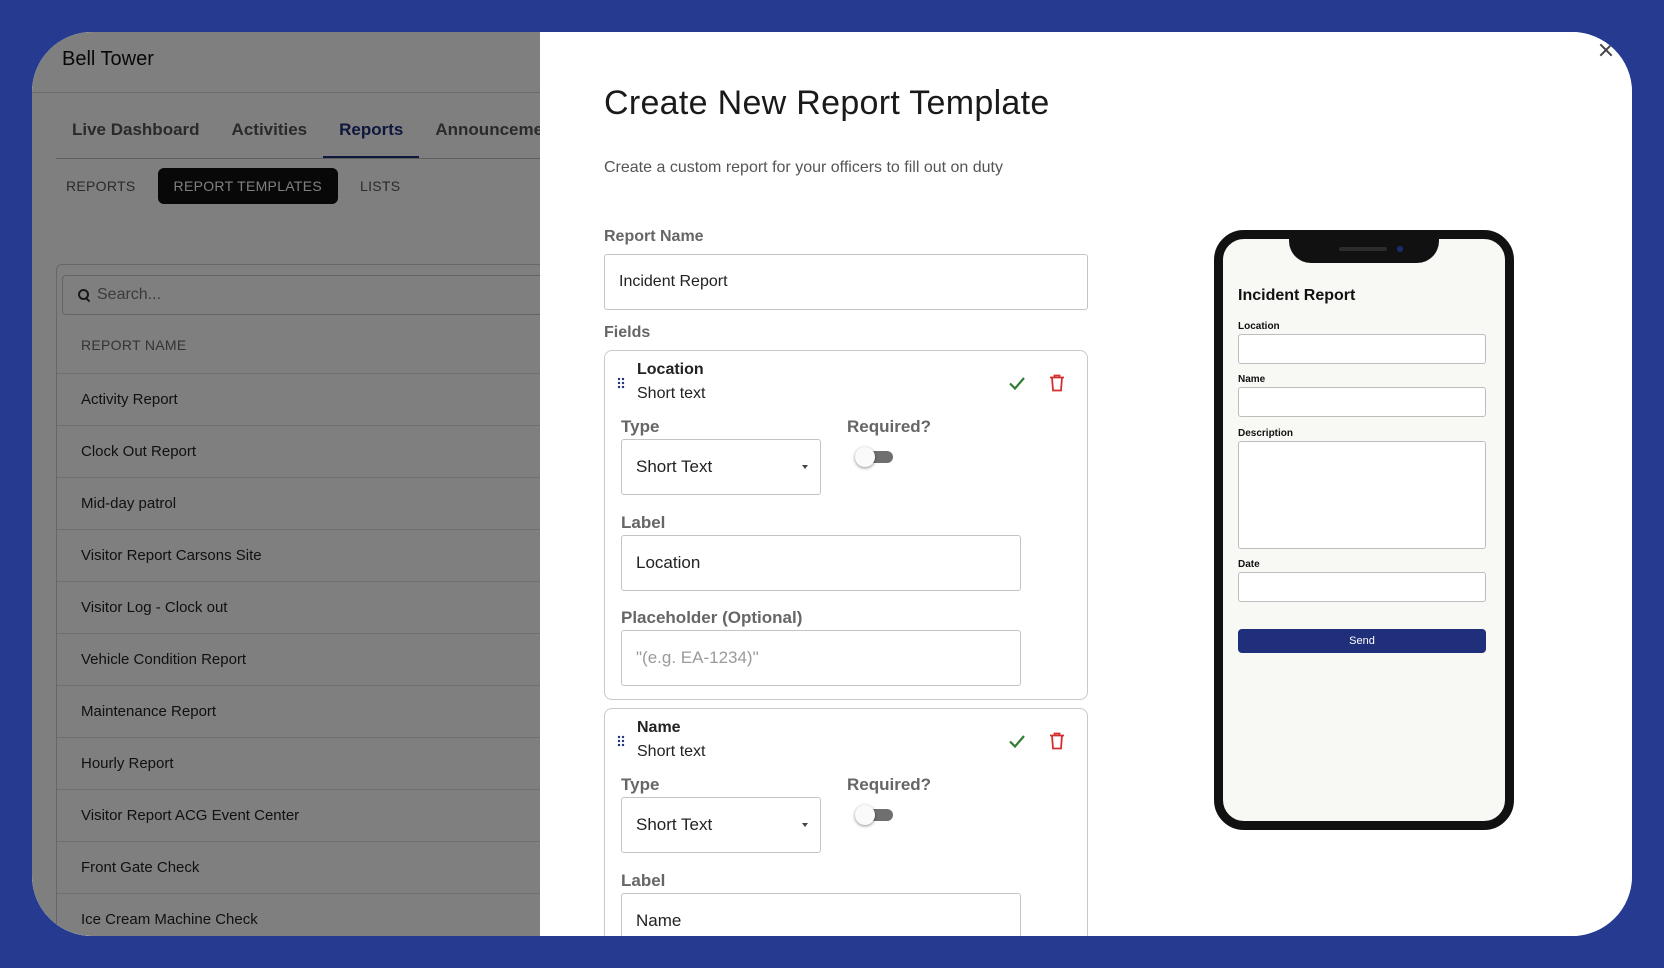 Image resolution: width=1664 pixels, height=968 pixels. I want to click on preview-field-label: Location, so click(1259, 326).